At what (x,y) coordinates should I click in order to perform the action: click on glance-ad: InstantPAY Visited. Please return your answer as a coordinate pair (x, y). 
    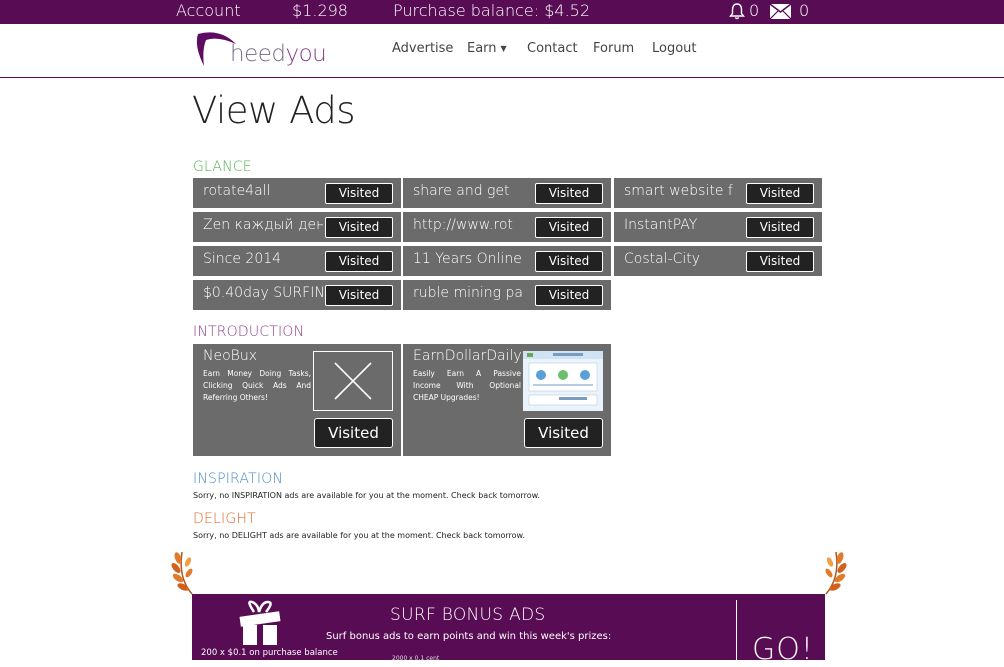
    Looking at the image, I should click on (718, 227).